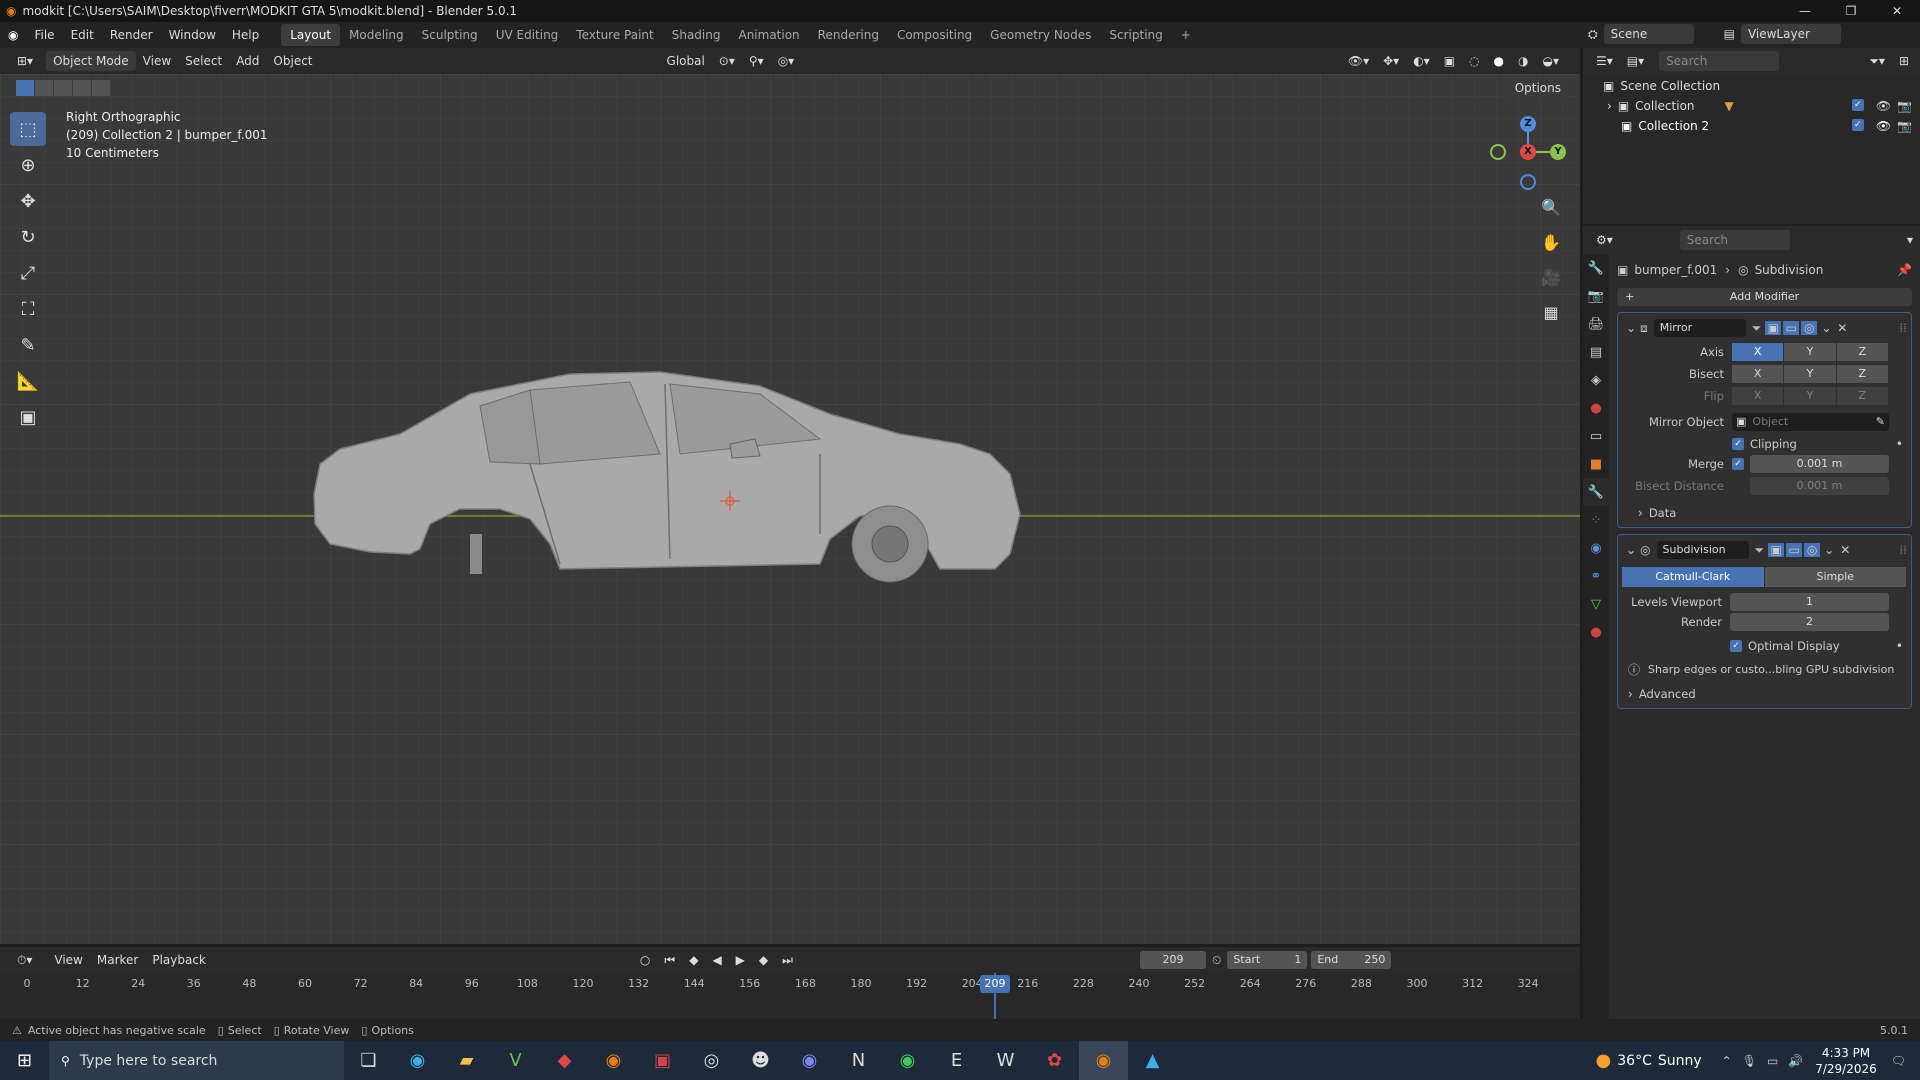  Describe the element at coordinates (1634, 1061) in the screenshot. I see `weather-temp: 36°C` at that location.